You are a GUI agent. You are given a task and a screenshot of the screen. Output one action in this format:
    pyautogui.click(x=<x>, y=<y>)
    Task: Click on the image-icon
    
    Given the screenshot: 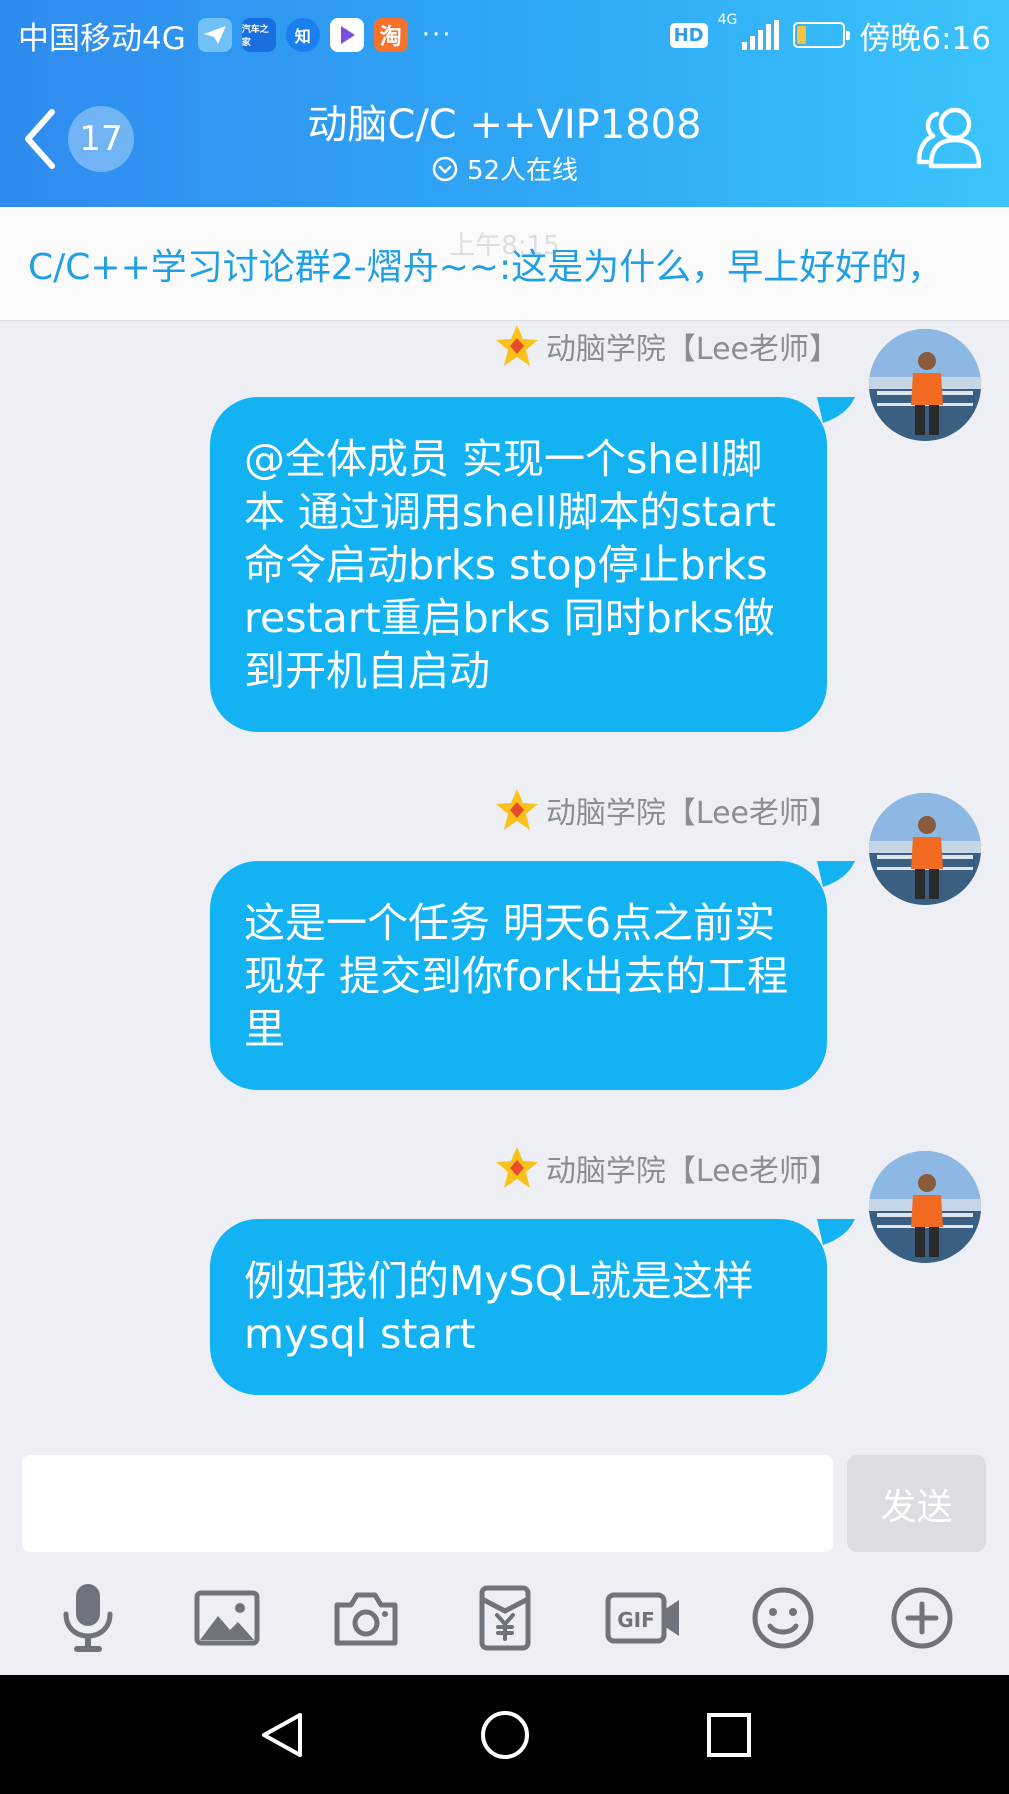 What is the action you would take?
    pyautogui.click(x=226, y=1618)
    